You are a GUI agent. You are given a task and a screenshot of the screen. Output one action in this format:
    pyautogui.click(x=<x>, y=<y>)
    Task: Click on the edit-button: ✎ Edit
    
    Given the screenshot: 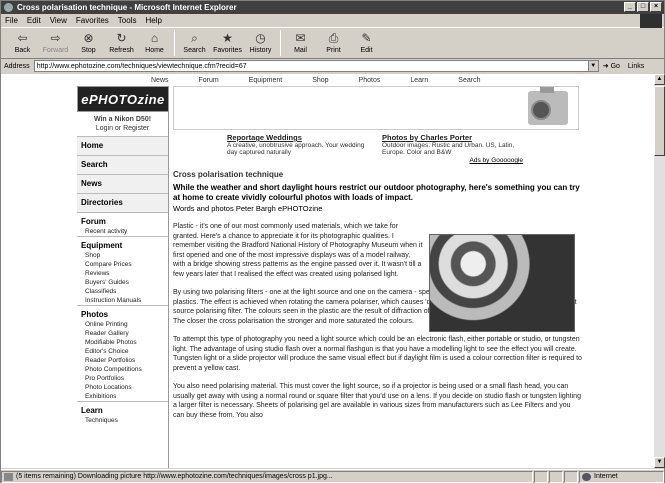 What is the action you would take?
    pyautogui.click(x=366, y=43)
    